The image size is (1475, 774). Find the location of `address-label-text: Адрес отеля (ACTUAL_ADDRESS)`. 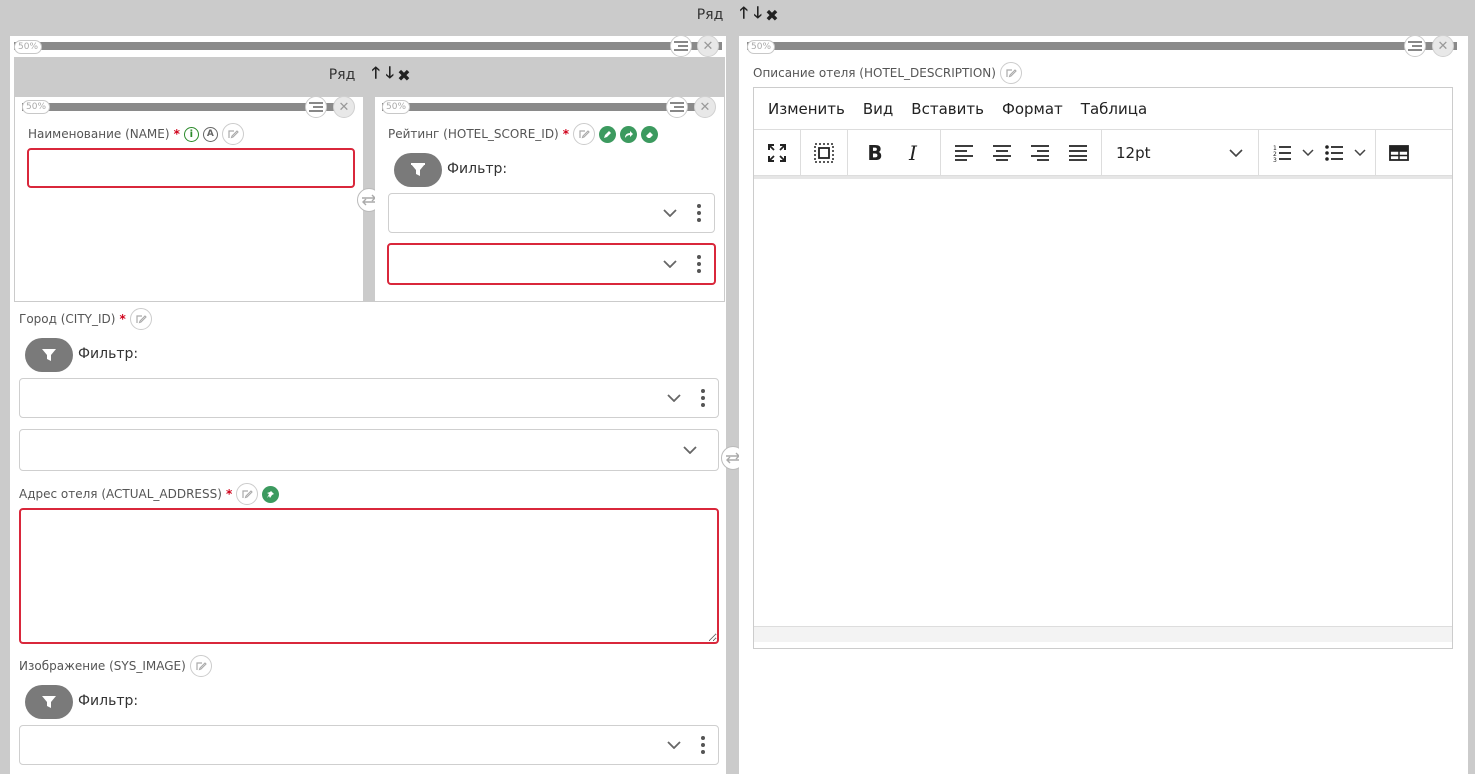

address-label-text: Адрес отеля (ACTUAL_ADDRESS) is located at coordinates (120, 494).